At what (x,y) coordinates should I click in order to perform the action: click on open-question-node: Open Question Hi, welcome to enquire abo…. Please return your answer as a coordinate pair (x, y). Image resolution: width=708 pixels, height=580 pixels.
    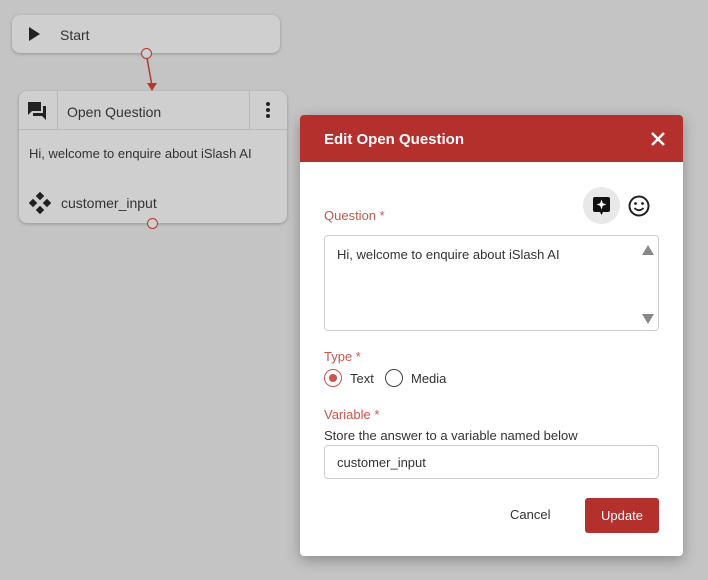
    Looking at the image, I should click on (153, 157).